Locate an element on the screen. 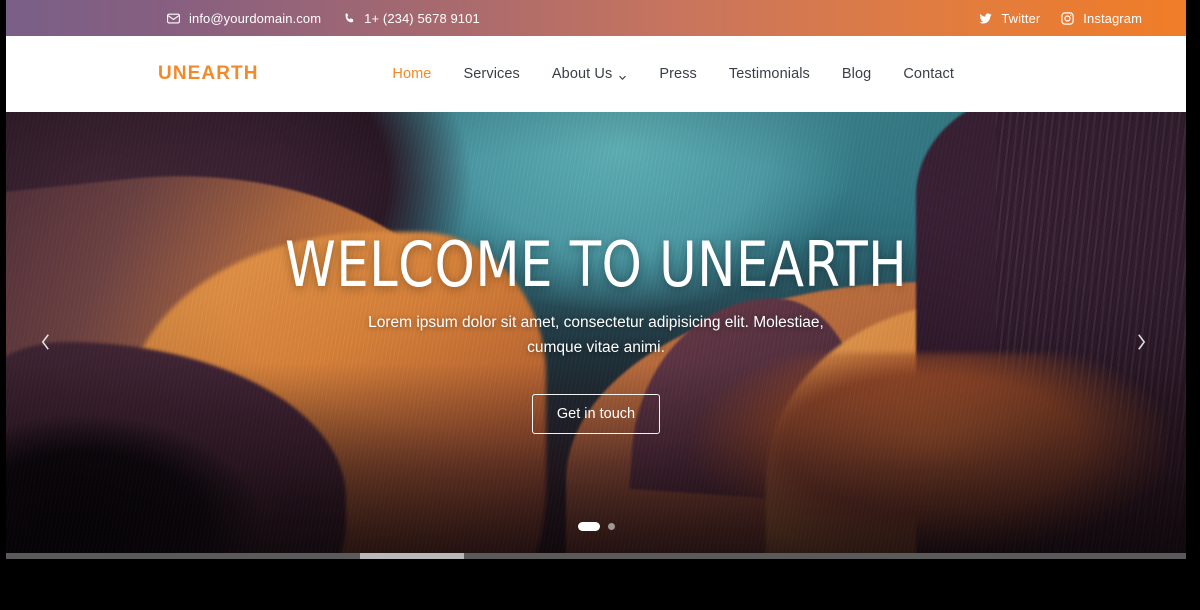  chevron-left-icon is located at coordinates (45, 344).